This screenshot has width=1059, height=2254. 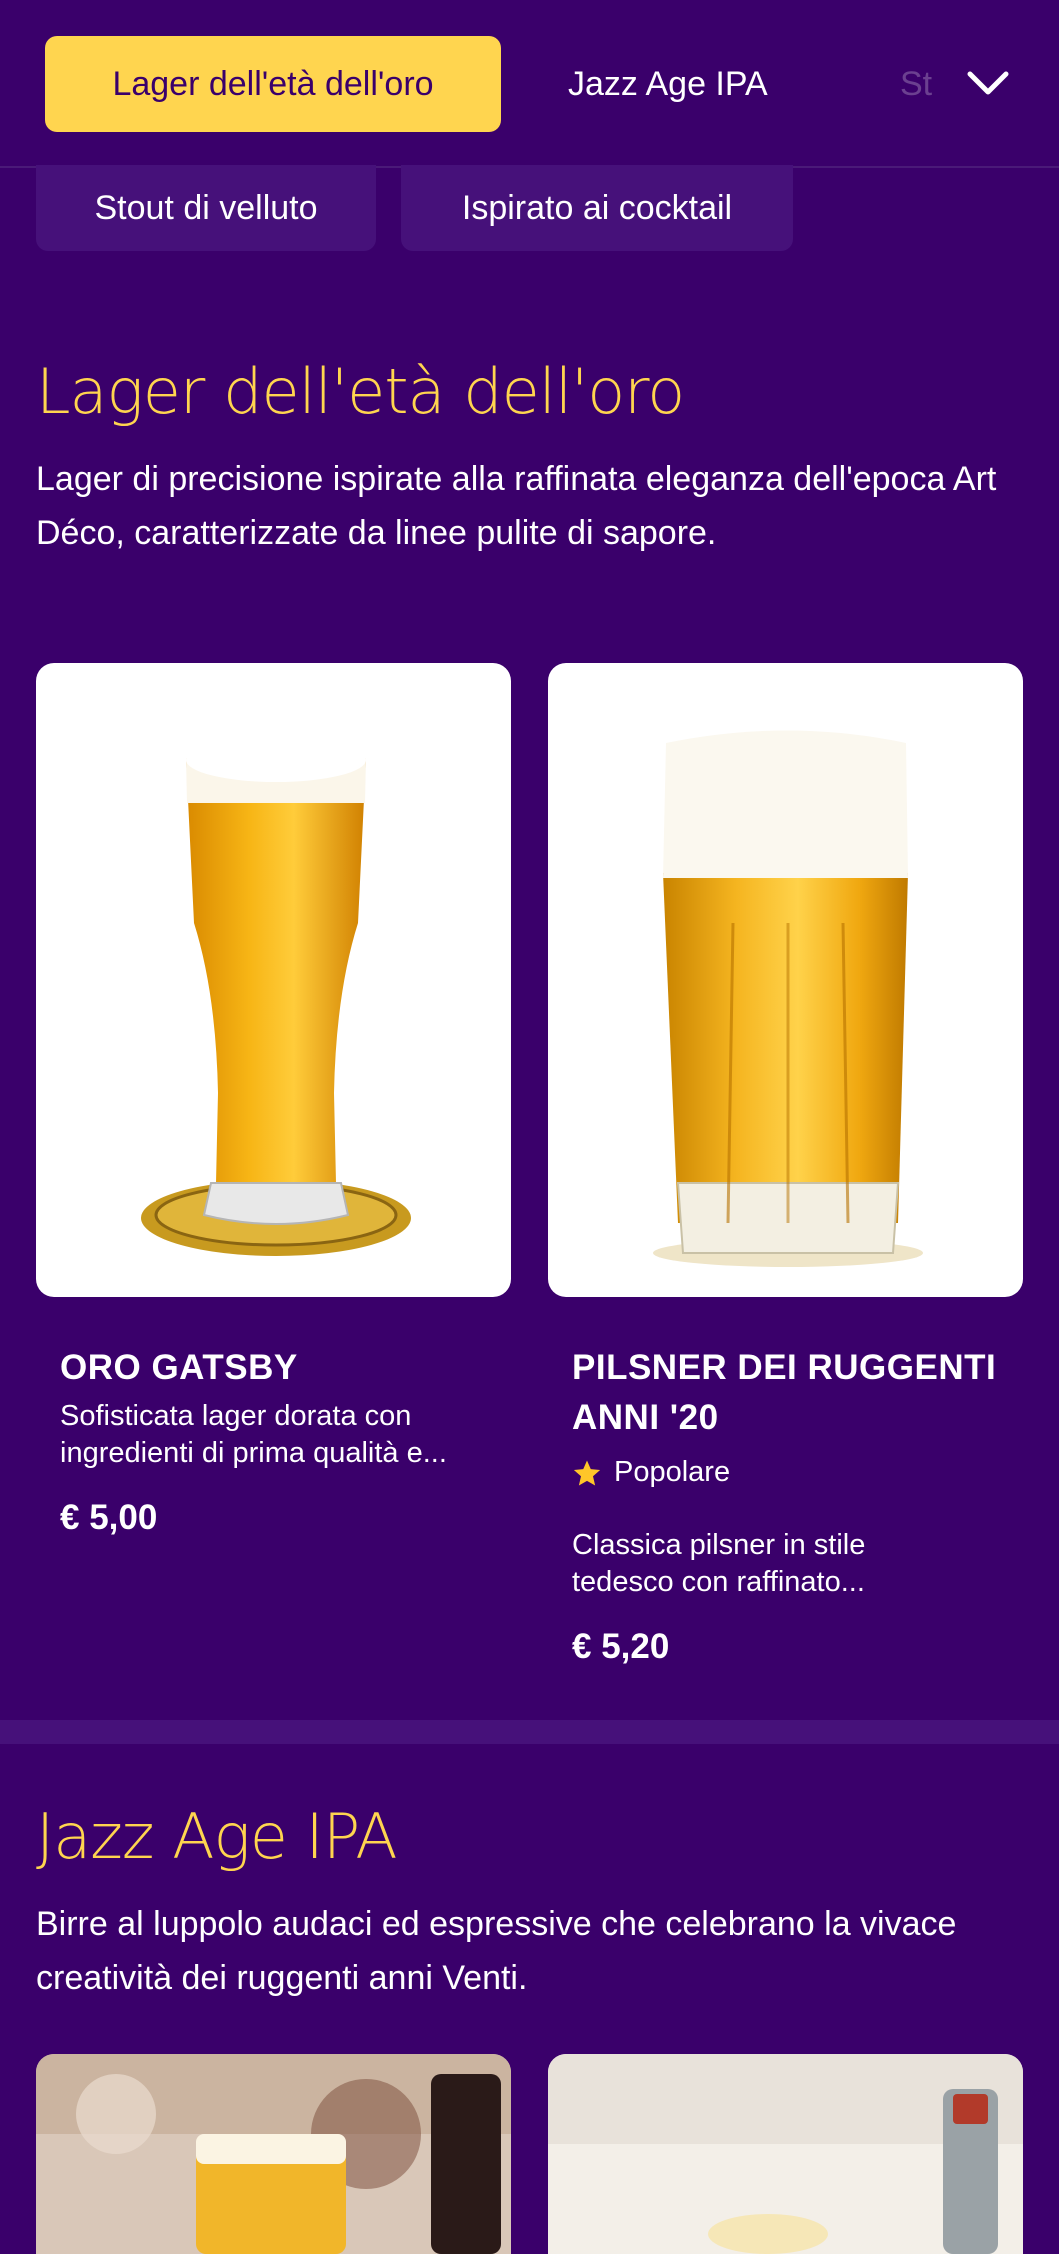 I want to click on product-price: € 5,00, so click(x=109, y=1517).